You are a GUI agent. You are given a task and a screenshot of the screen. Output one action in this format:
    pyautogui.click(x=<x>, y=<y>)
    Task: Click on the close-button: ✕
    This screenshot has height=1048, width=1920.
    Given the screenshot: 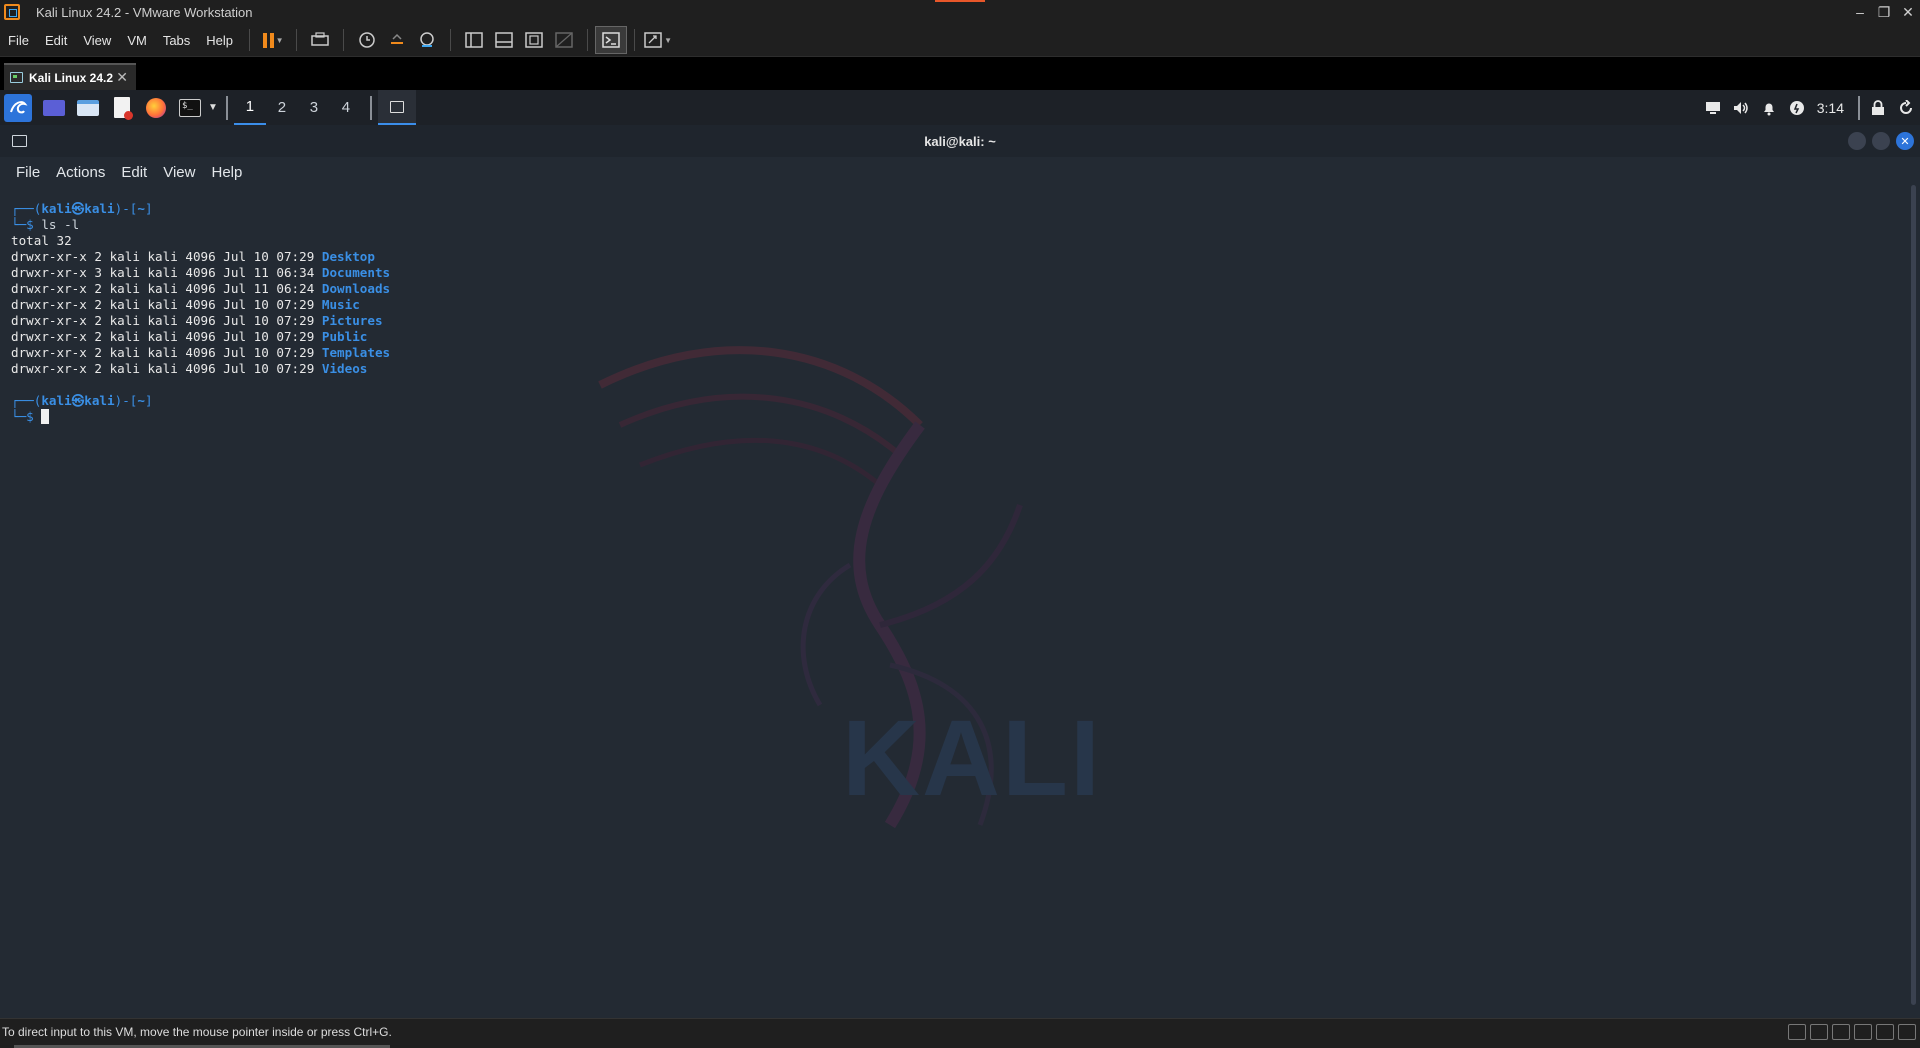 What is the action you would take?
    pyautogui.click(x=1908, y=12)
    